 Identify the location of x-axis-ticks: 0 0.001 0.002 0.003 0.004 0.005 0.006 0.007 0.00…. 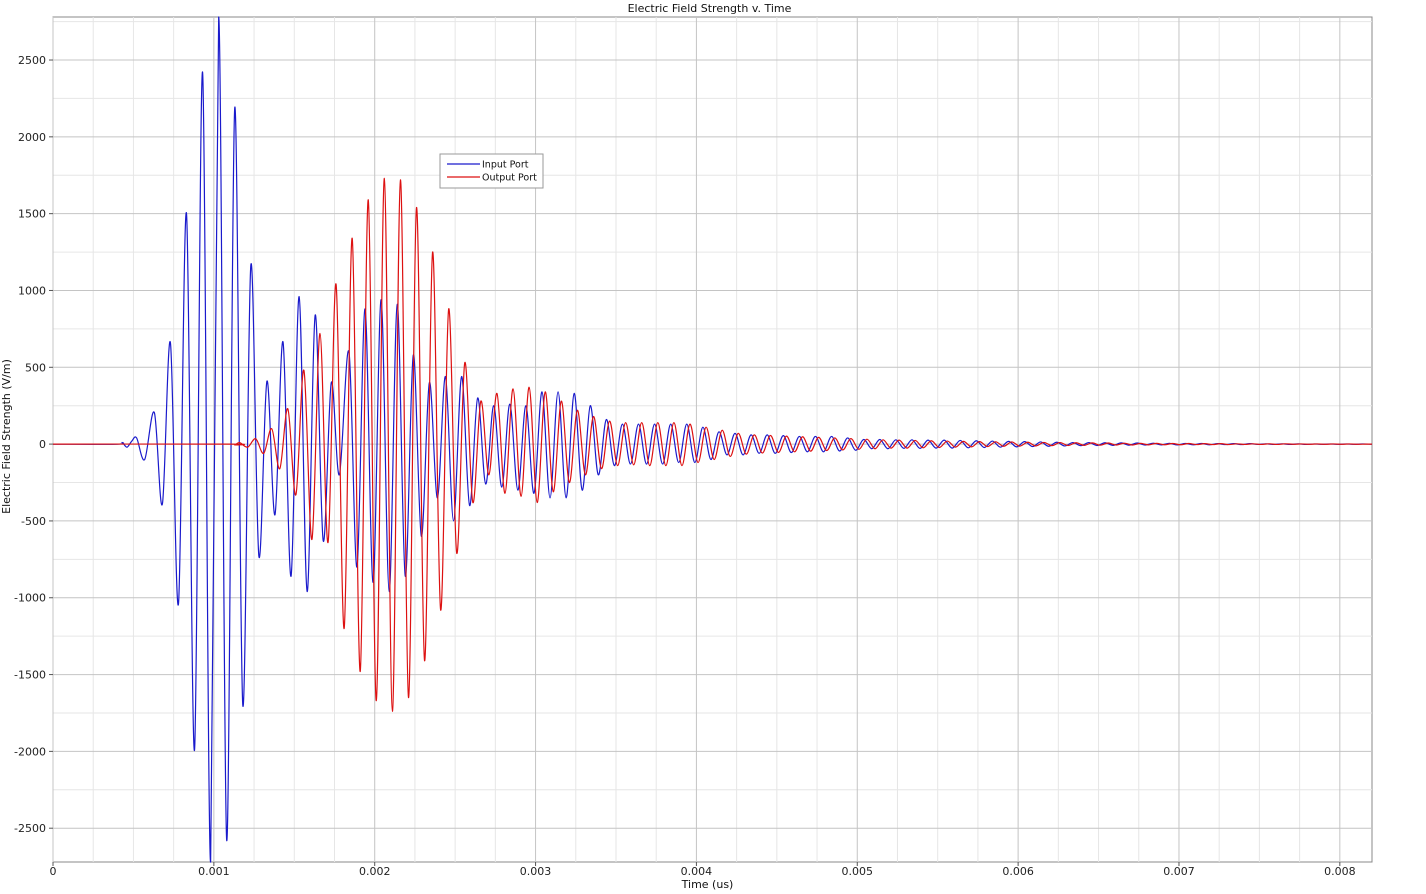
(703, 870).